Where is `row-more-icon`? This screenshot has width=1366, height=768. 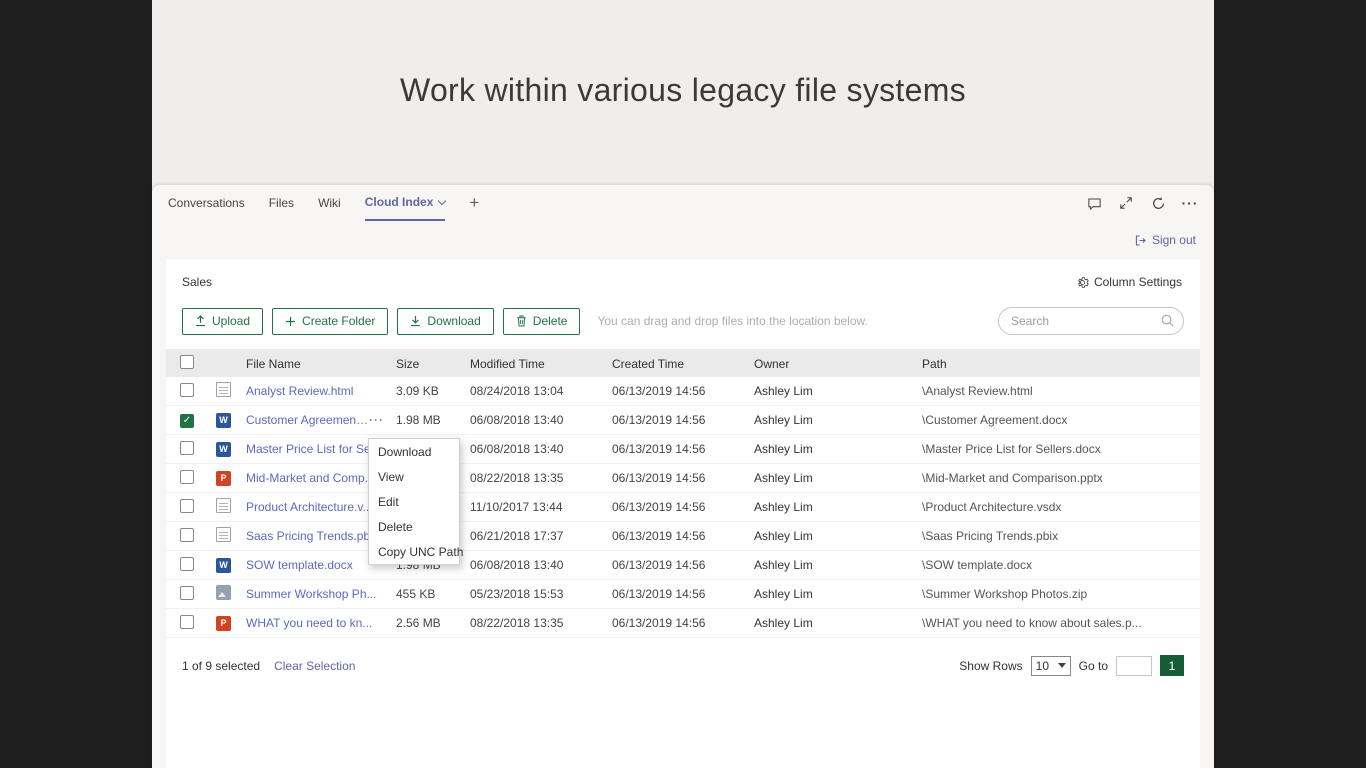 row-more-icon is located at coordinates (378, 420).